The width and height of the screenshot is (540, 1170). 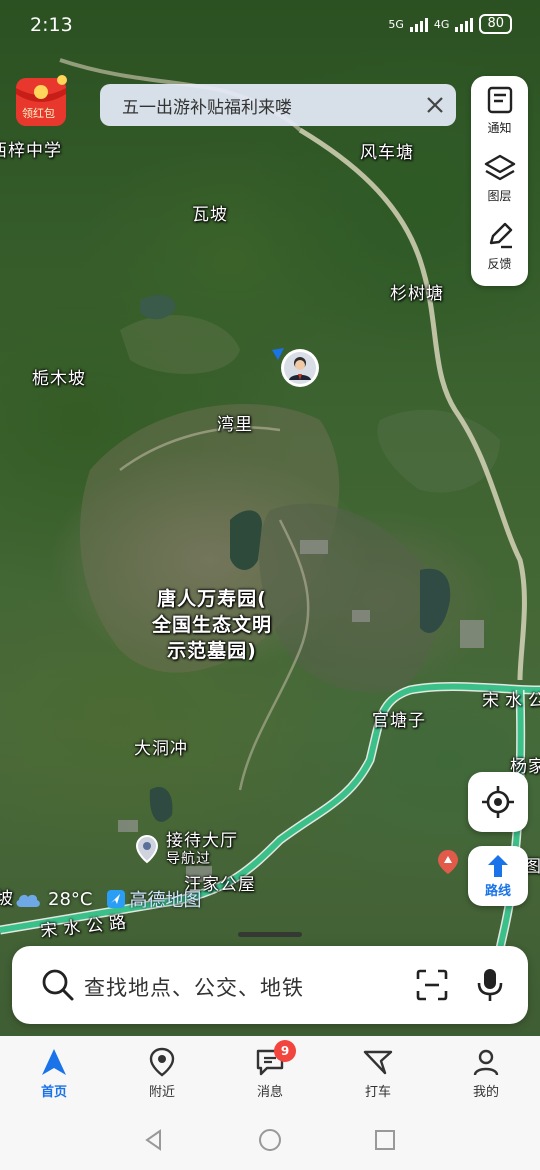 I want to click on weather-widget: 28°C 高德地图, so click(x=107, y=899).